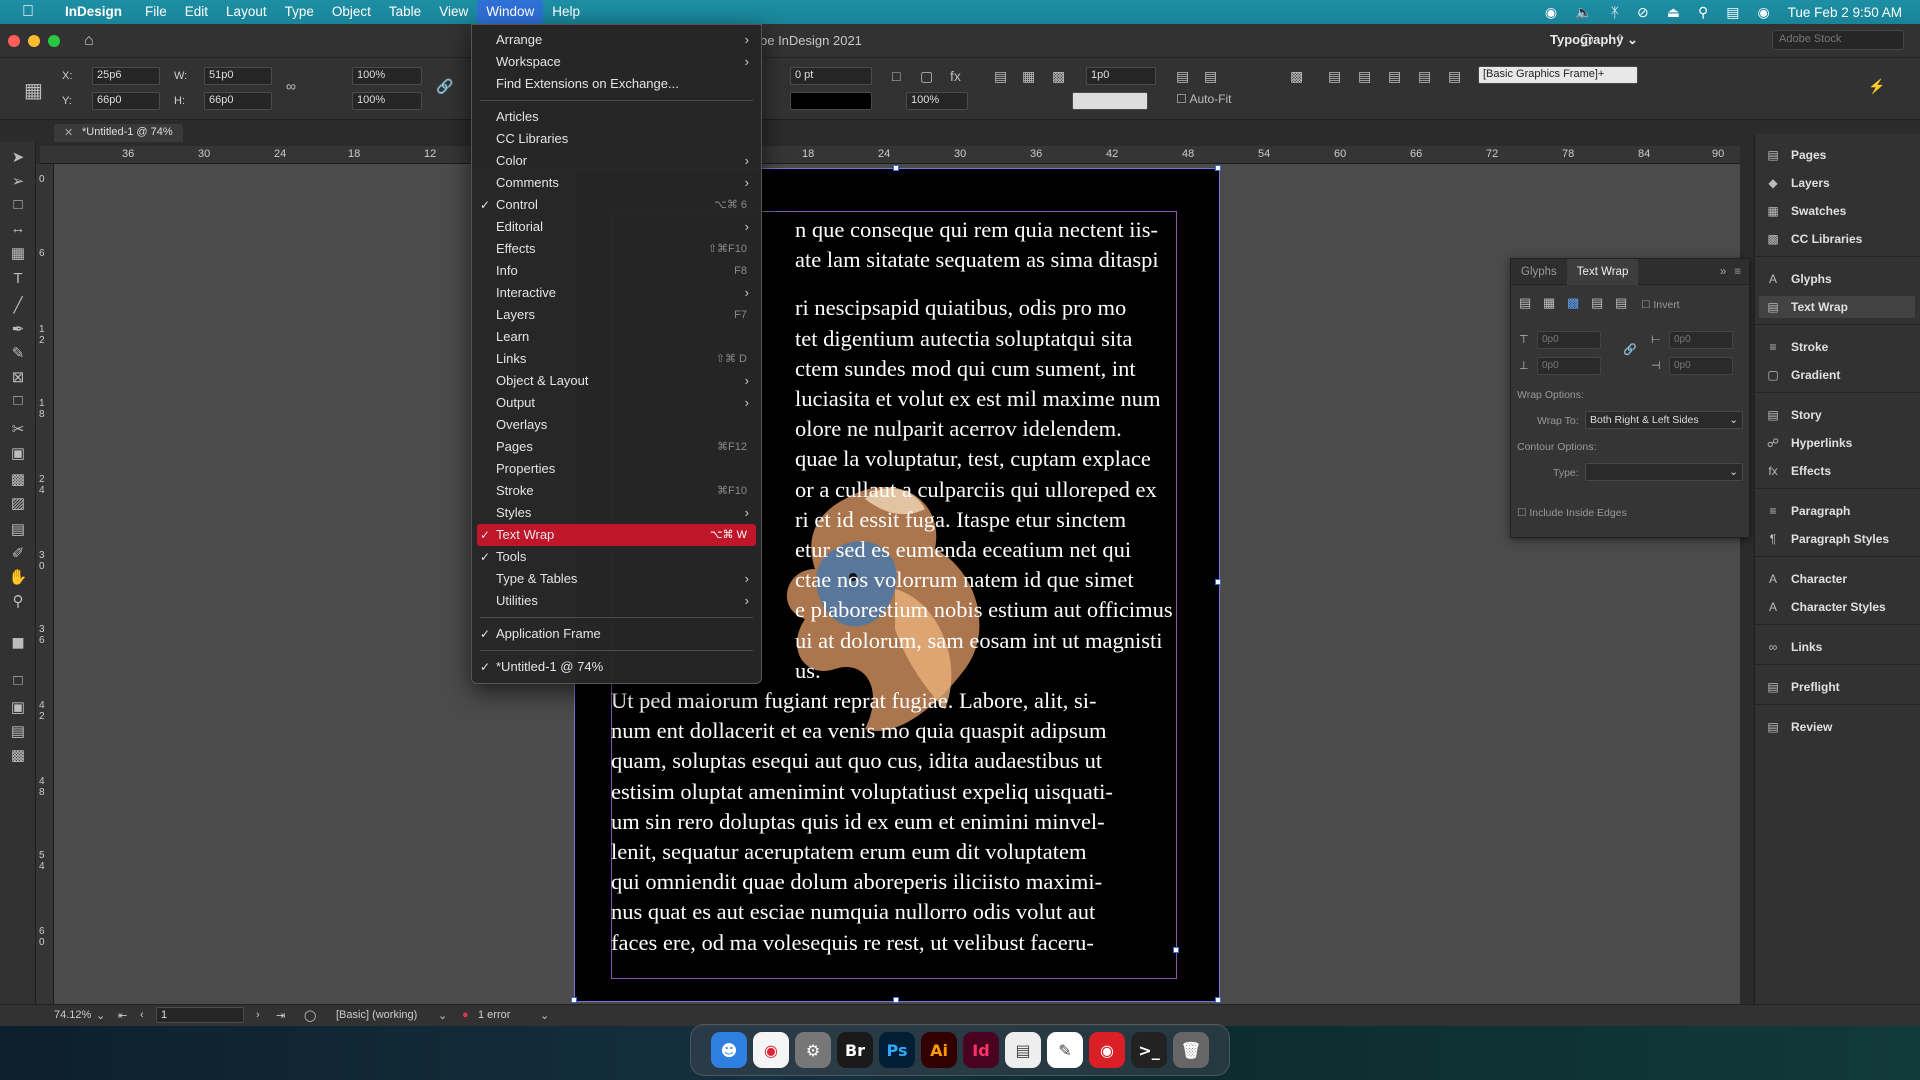 The height and width of the screenshot is (1080, 1920). What do you see at coordinates (1701, 366) in the screenshot?
I see `right-offset-field: 0p0` at bounding box center [1701, 366].